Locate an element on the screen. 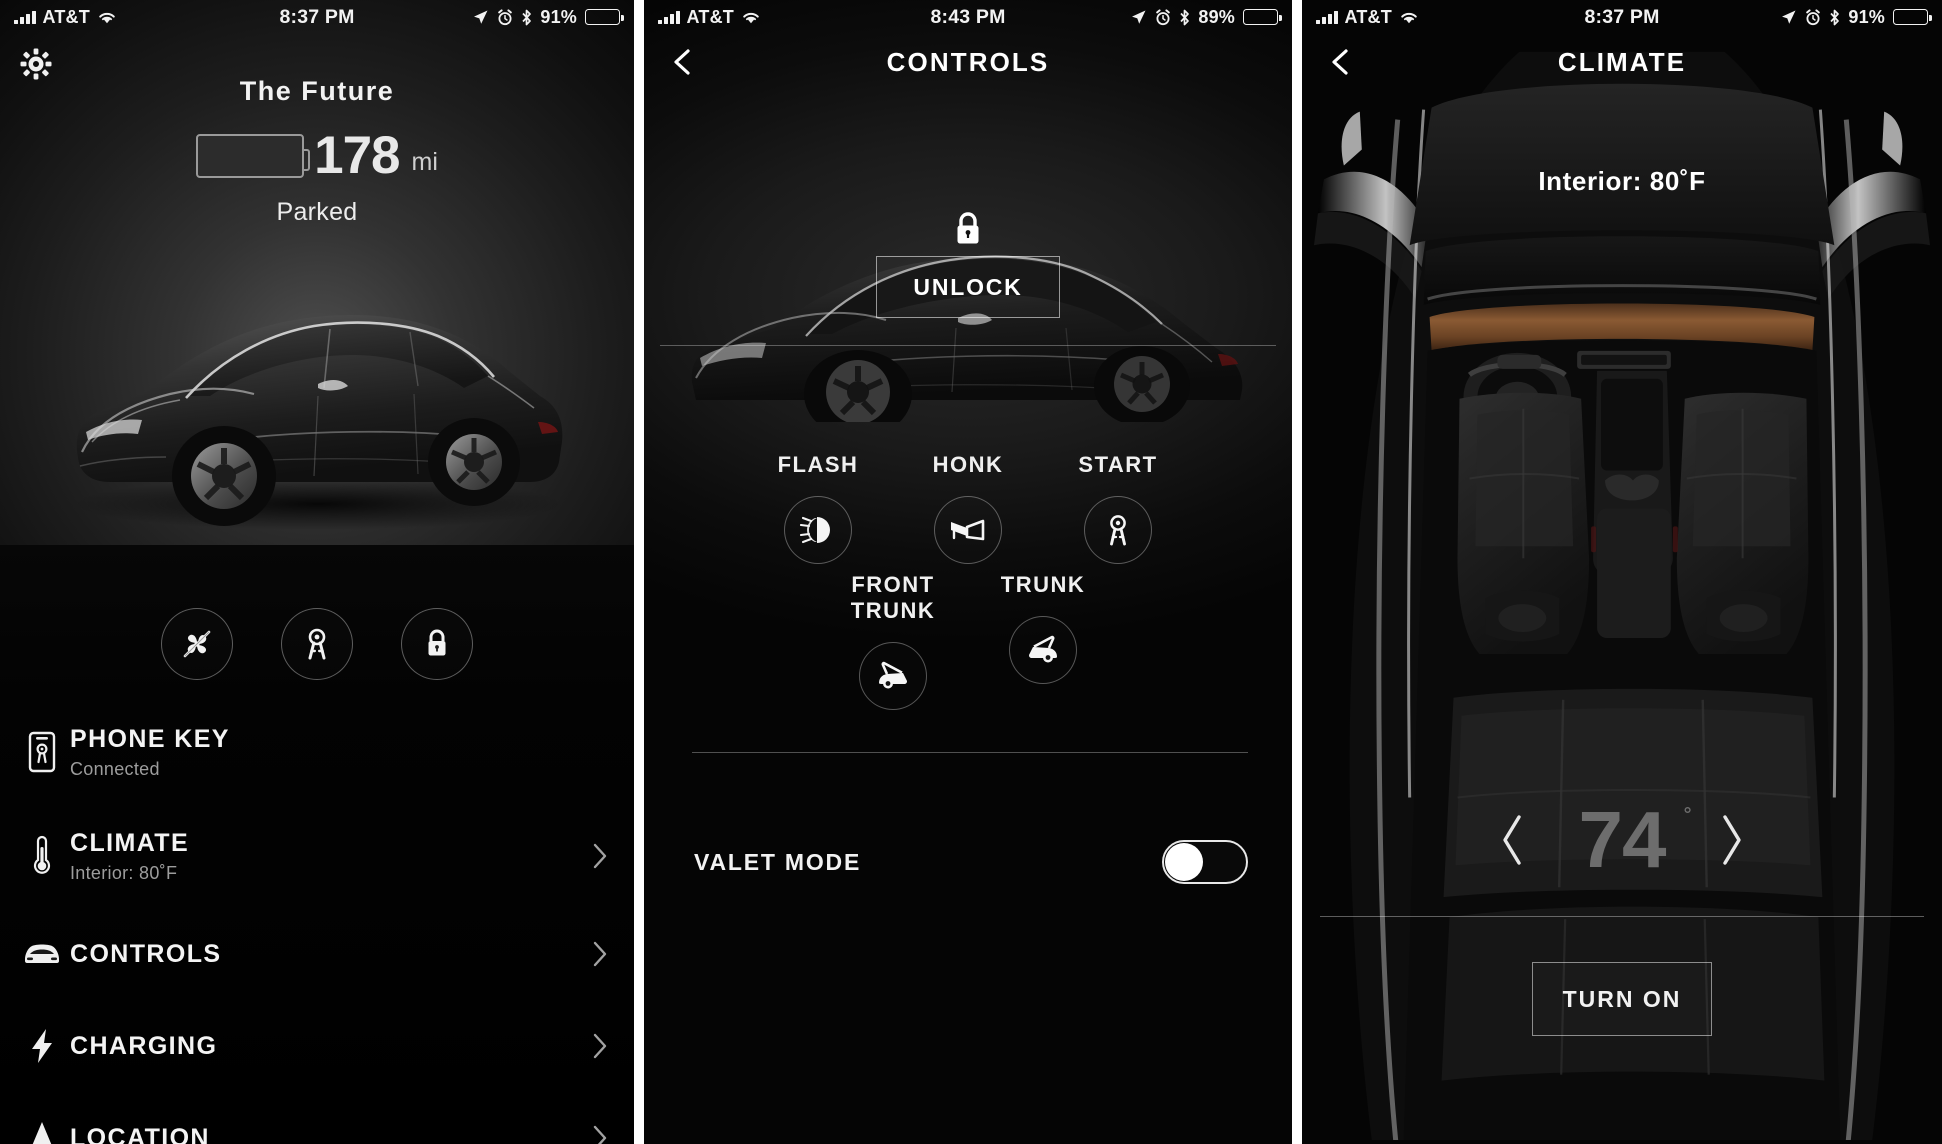 This screenshot has height=1144, width=1942. status-bar-left: AT&T is located at coordinates (1450, 17).